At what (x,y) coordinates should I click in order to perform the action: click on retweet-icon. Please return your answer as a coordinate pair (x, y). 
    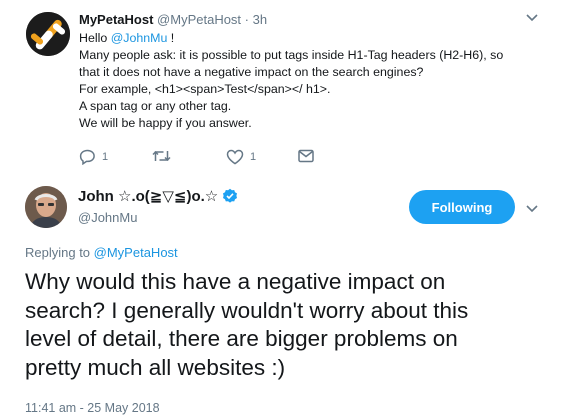
    Looking at the image, I should click on (161, 156).